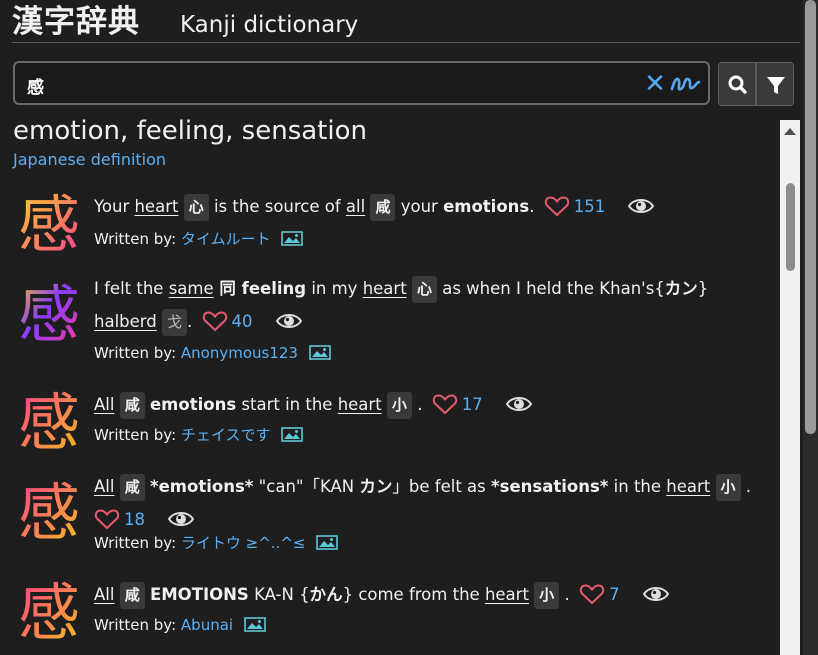 This screenshot has height=655, width=818. I want to click on keyword-bold: *sensations*, so click(550, 486).